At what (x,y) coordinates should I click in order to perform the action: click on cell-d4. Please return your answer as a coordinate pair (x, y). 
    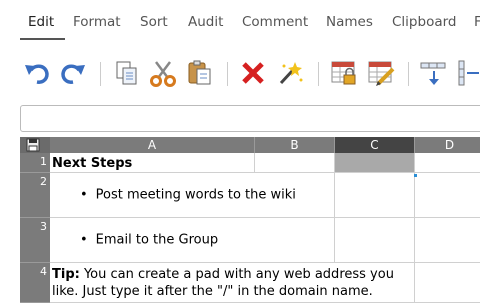
    Looking at the image, I should click on (447, 283).